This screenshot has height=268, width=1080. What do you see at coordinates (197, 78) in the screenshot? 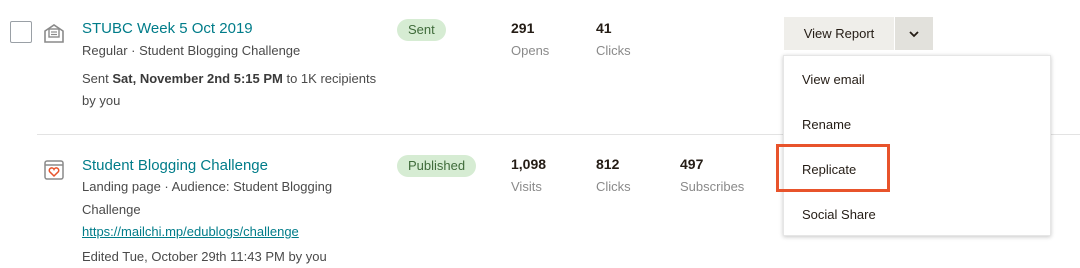
I see `sent-datetime: Sat, November 2nd 5:15 PM` at bounding box center [197, 78].